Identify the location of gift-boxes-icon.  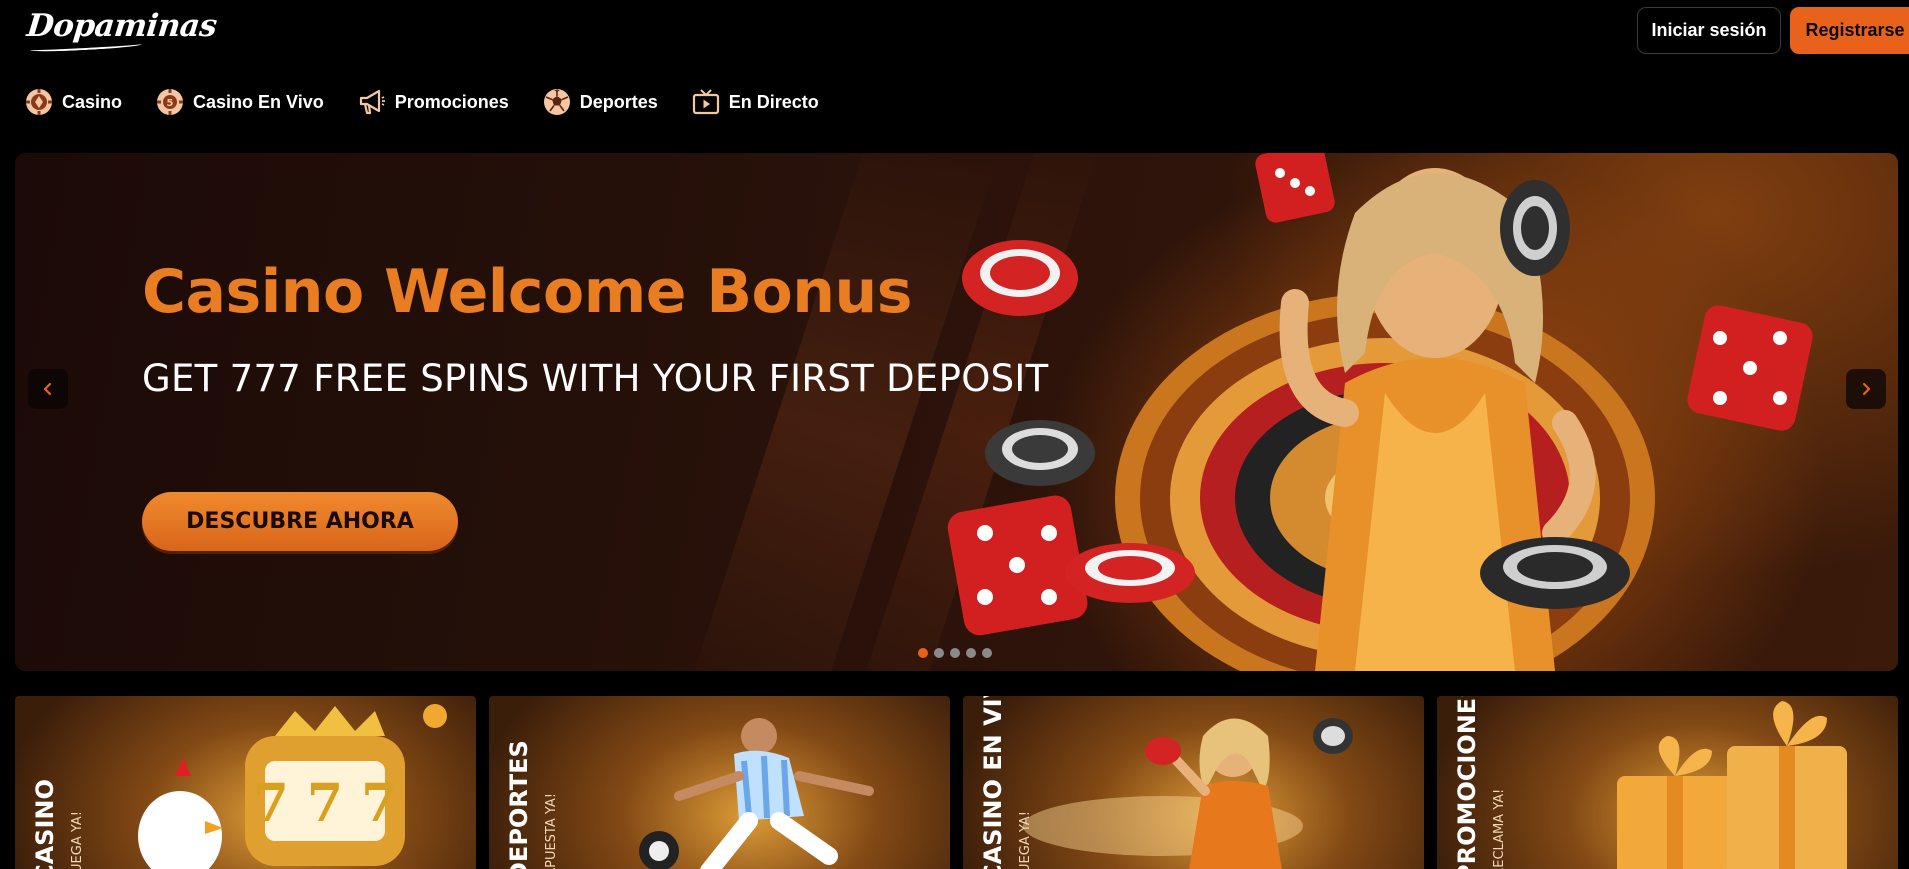
(1732, 785).